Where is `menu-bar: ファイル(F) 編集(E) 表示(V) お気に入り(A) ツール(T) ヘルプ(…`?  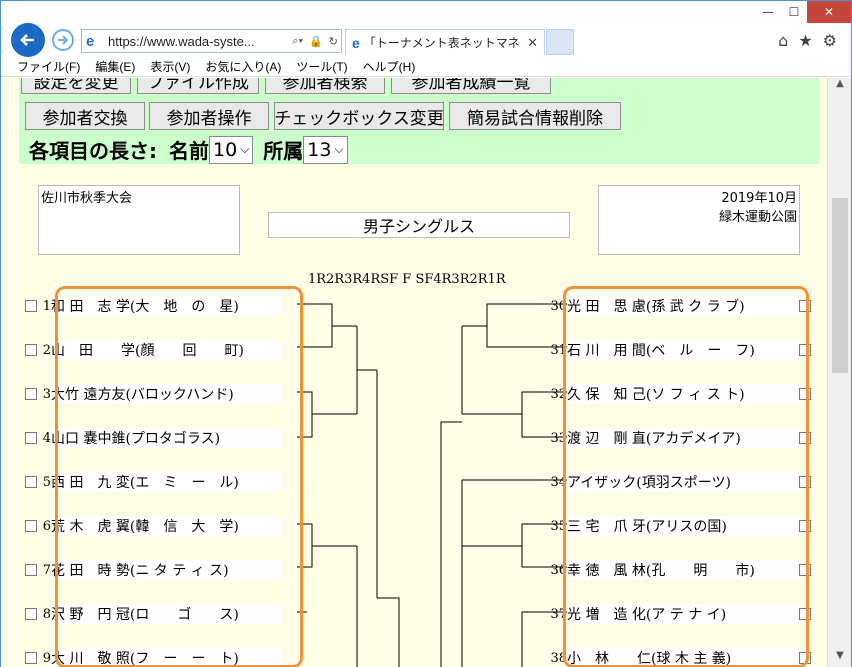
menu-bar: ファイル(F) 編集(E) 表示(V) お気に入り(A) ツール(T) ヘルプ(… is located at coordinates (426, 67).